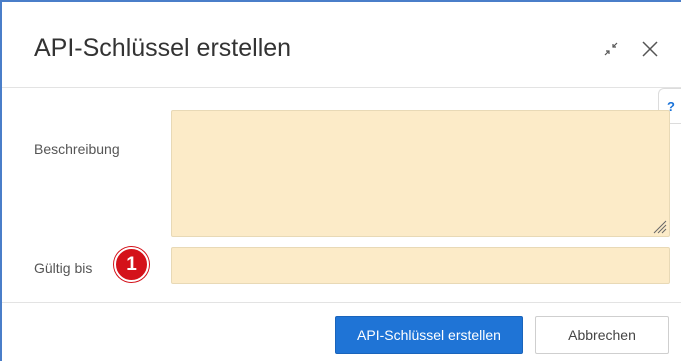 The height and width of the screenshot is (361, 681). I want to click on step-number-badge: 1, so click(131, 264).